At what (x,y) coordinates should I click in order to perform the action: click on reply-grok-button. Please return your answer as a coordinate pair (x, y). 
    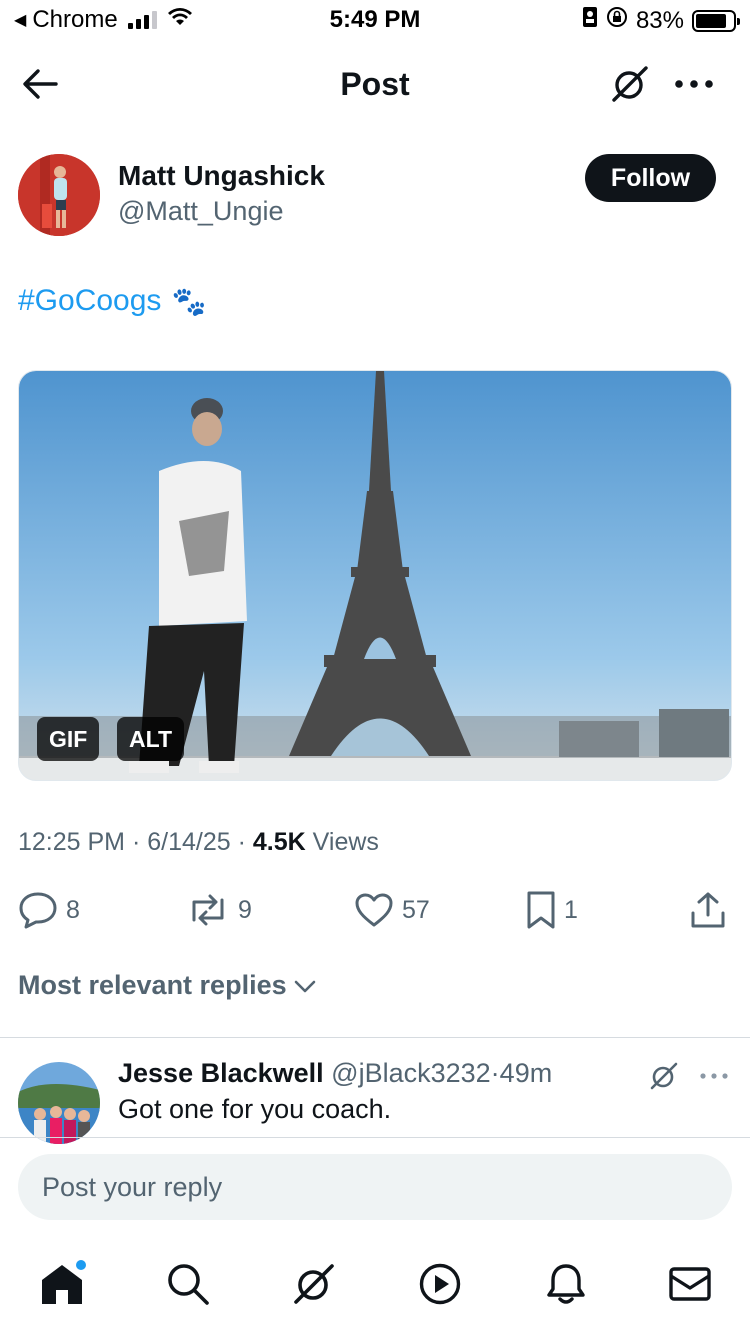
    Looking at the image, I should click on (664, 1076).